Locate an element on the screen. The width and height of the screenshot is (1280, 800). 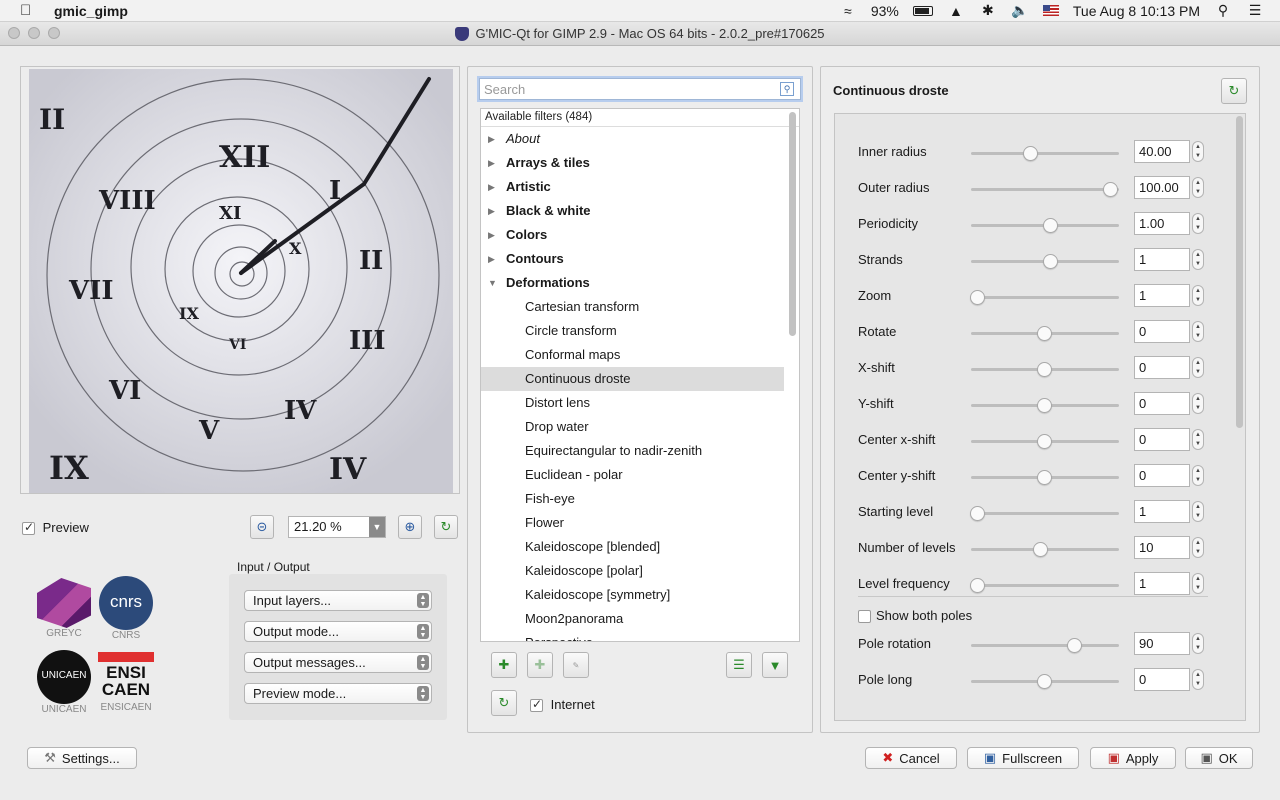
eject-icon: ▲ is located at coordinates (956, 11).